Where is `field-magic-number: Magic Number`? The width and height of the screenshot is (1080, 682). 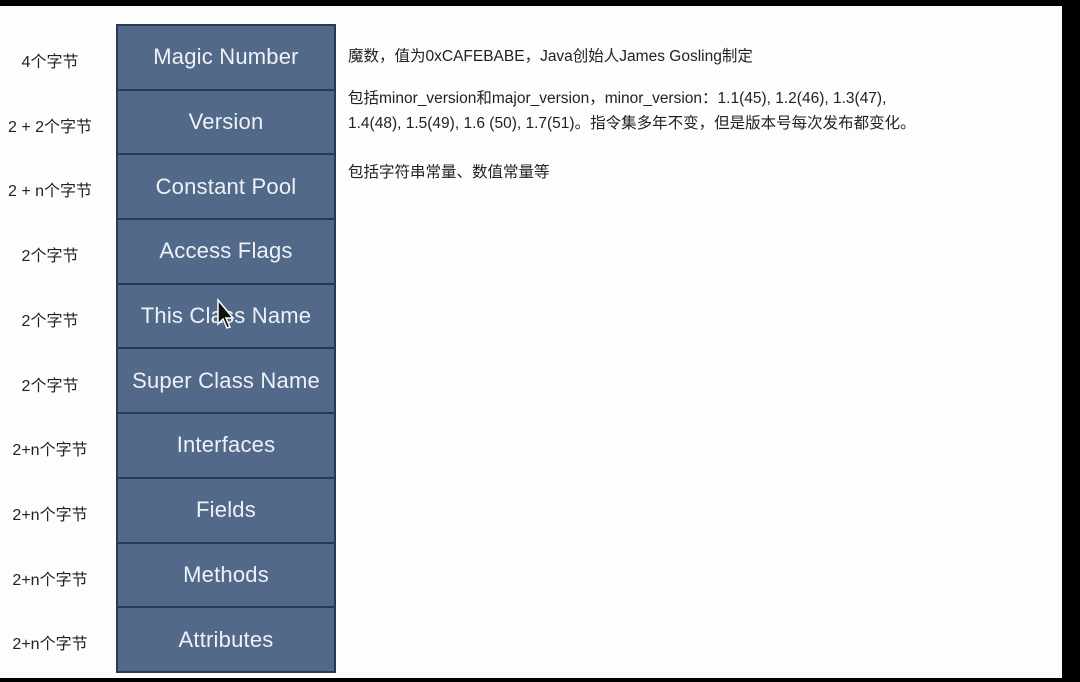 field-magic-number: Magic Number is located at coordinates (226, 57).